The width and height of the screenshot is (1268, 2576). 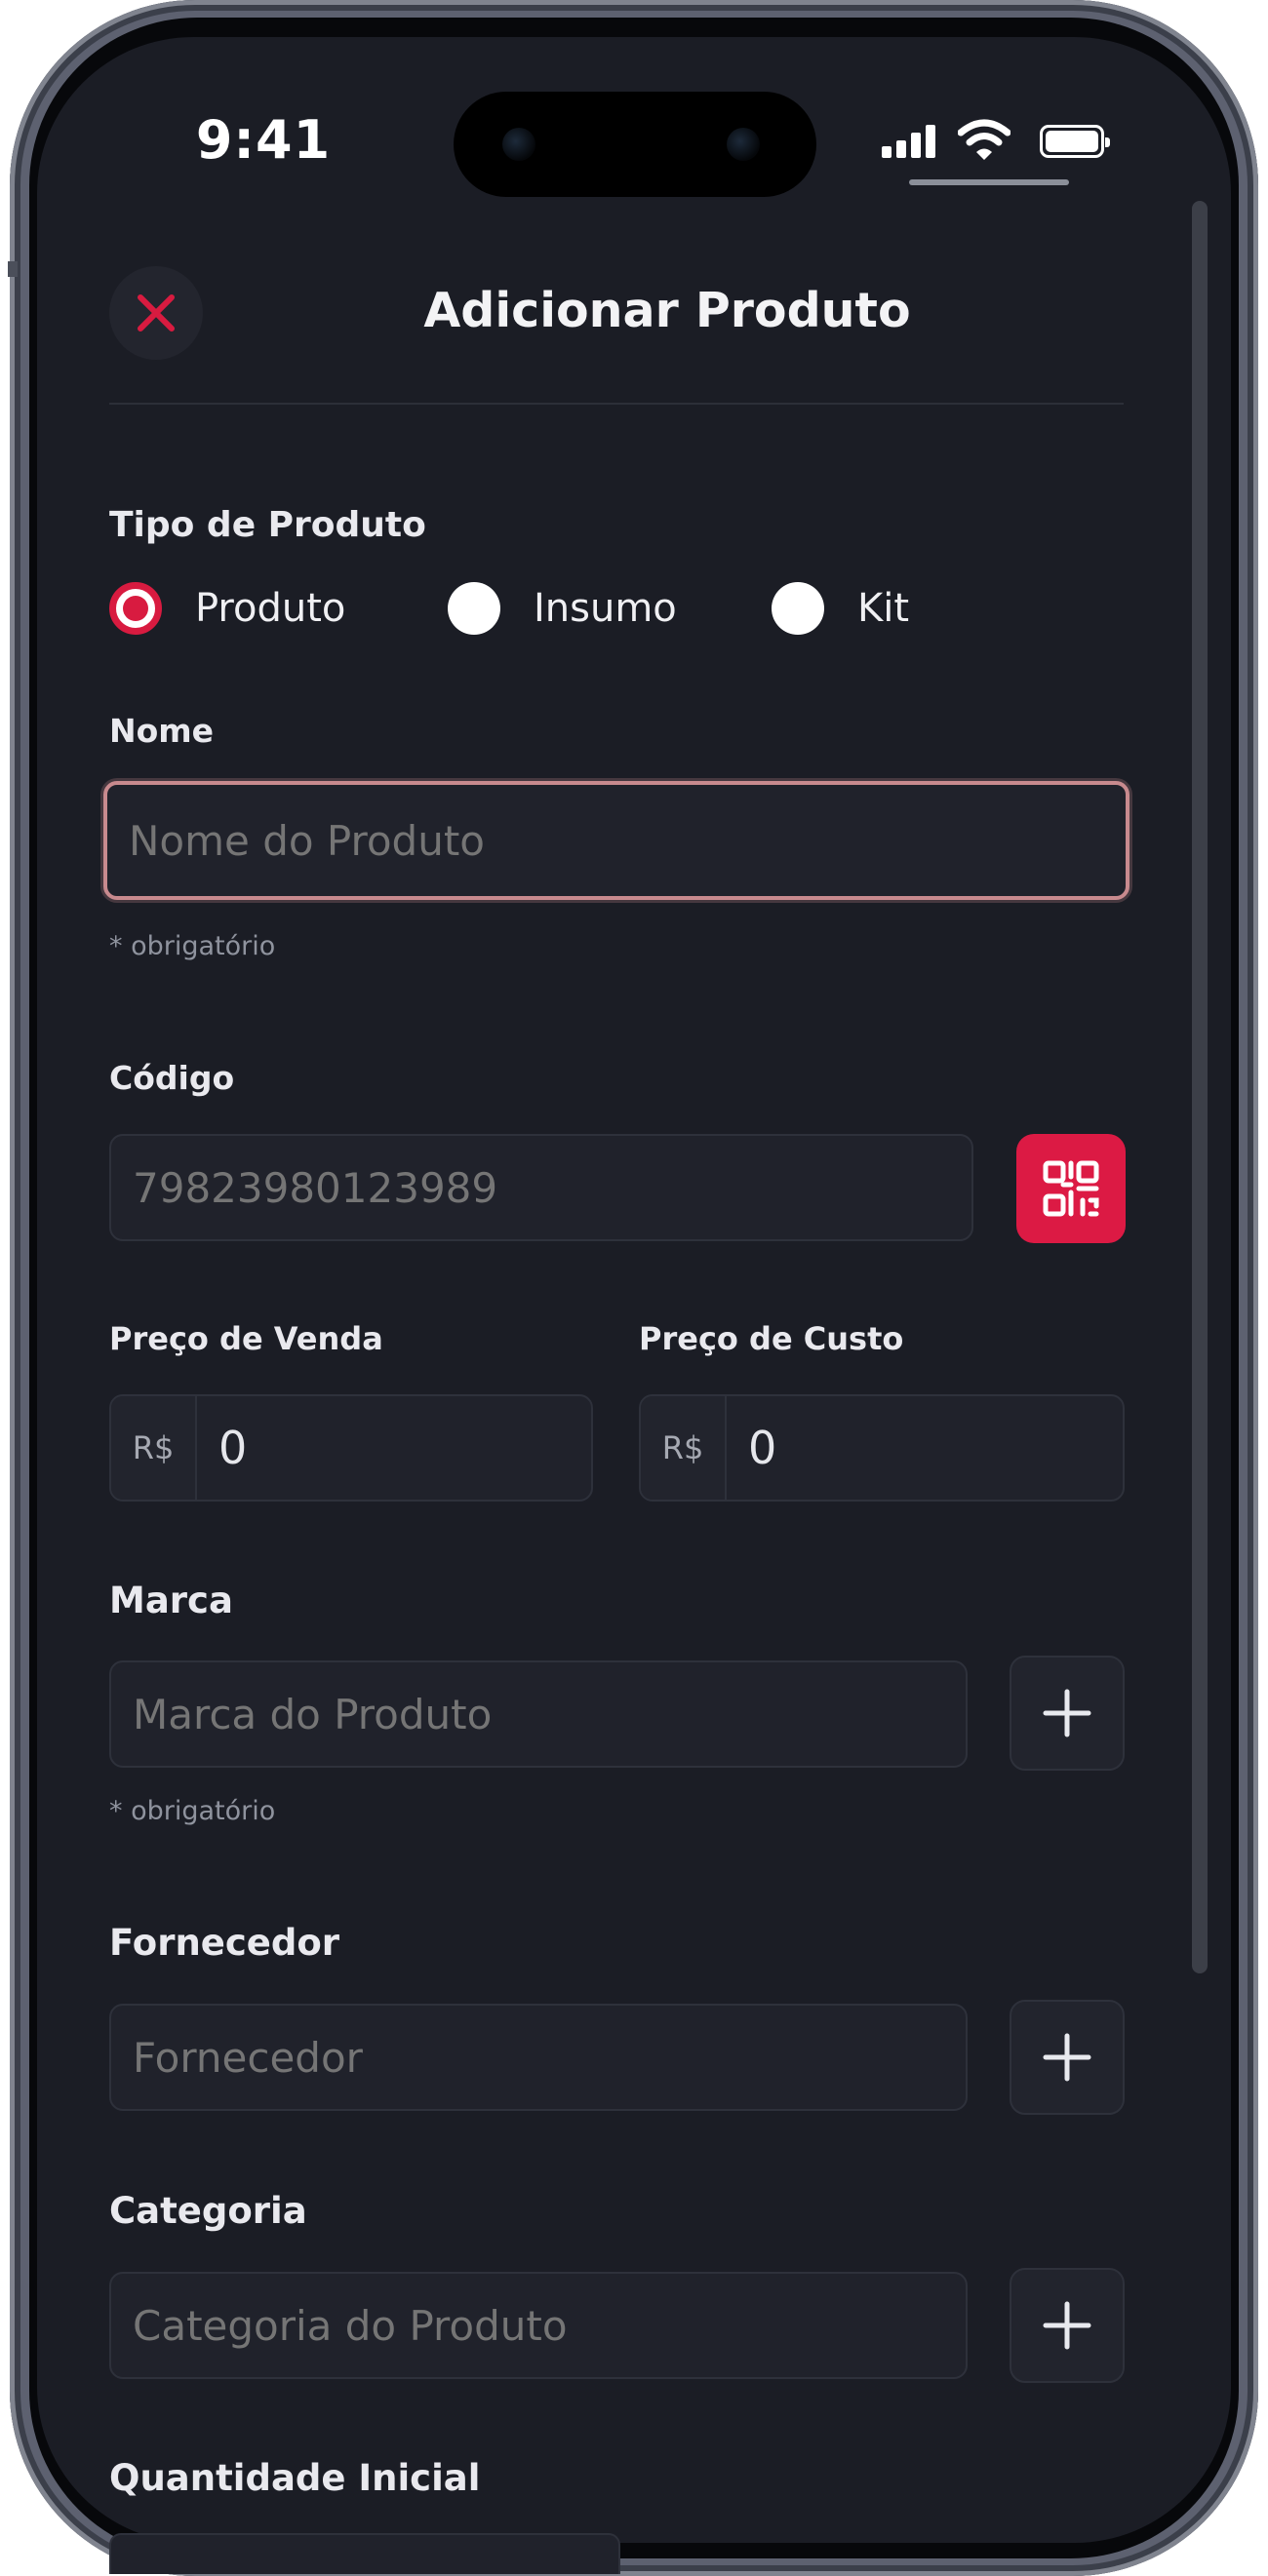 What do you see at coordinates (605, 608) in the screenshot?
I see `radio-label: Insumo` at bounding box center [605, 608].